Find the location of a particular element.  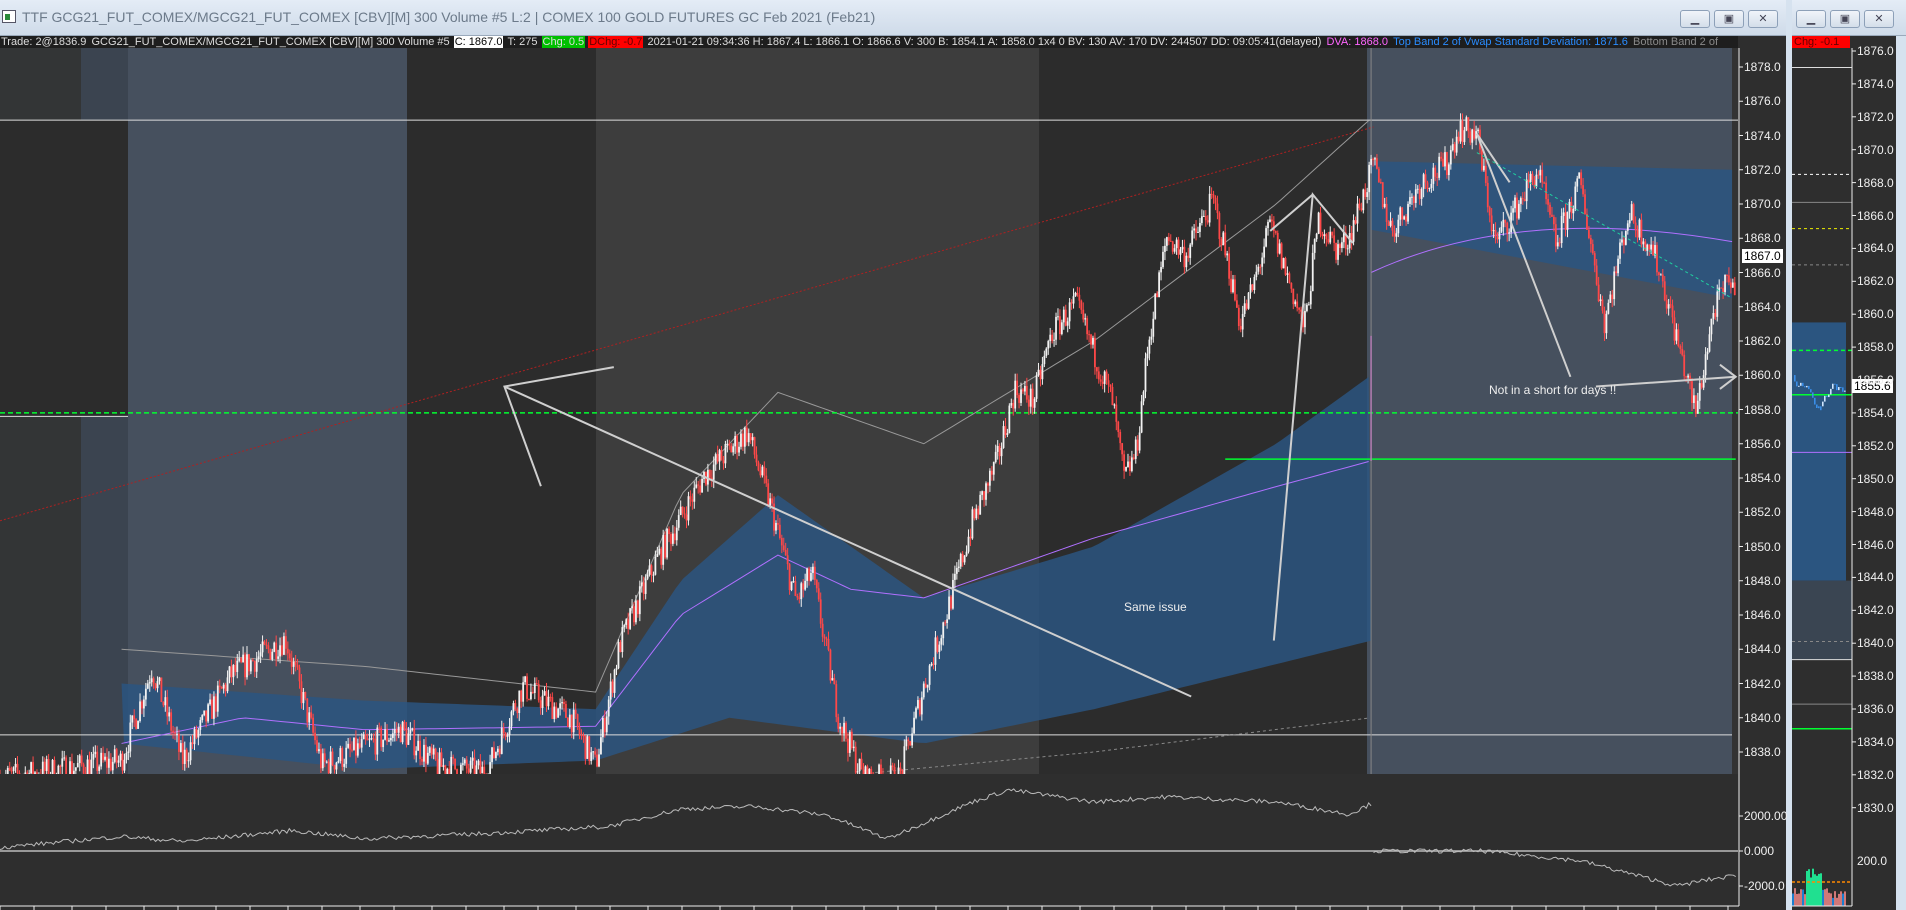

restore-button: ▣ is located at coordinates (1729, 19).